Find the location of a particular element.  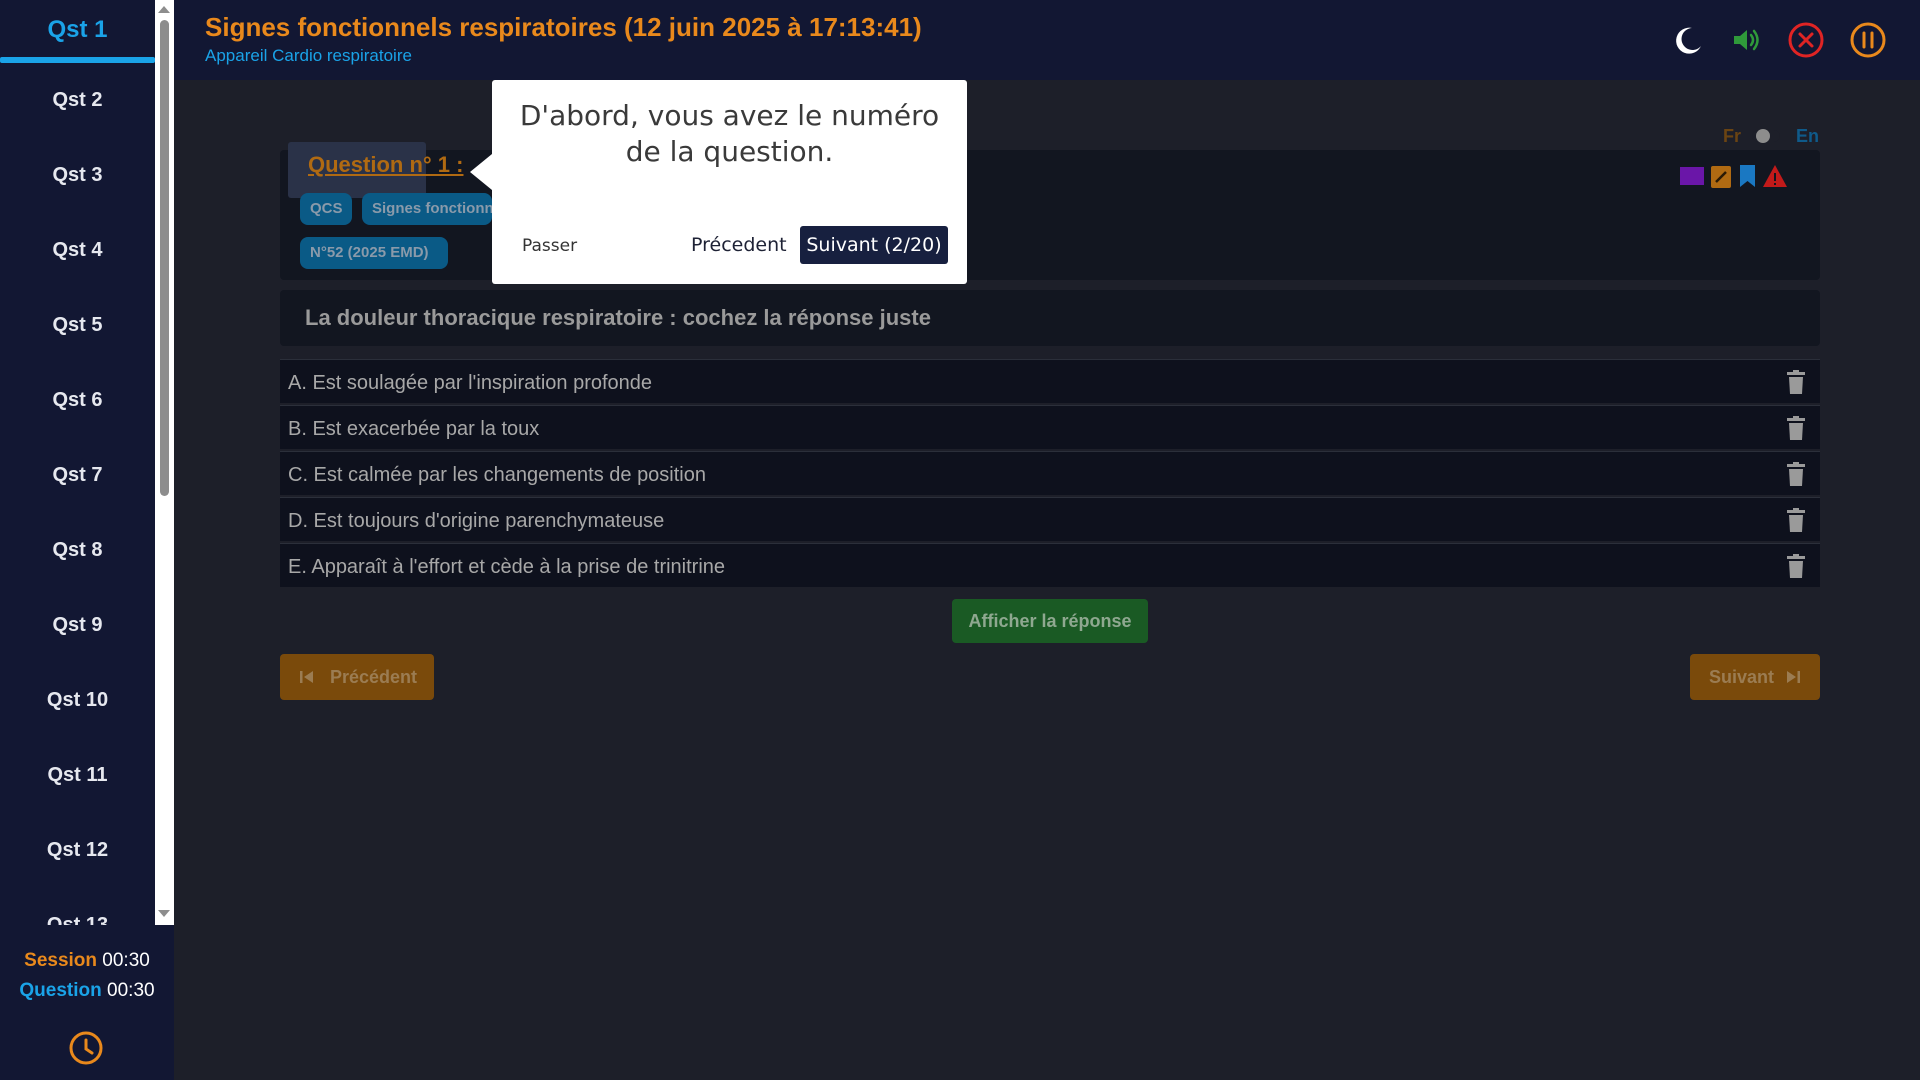

active-underline is located at coordinates (77, 60).